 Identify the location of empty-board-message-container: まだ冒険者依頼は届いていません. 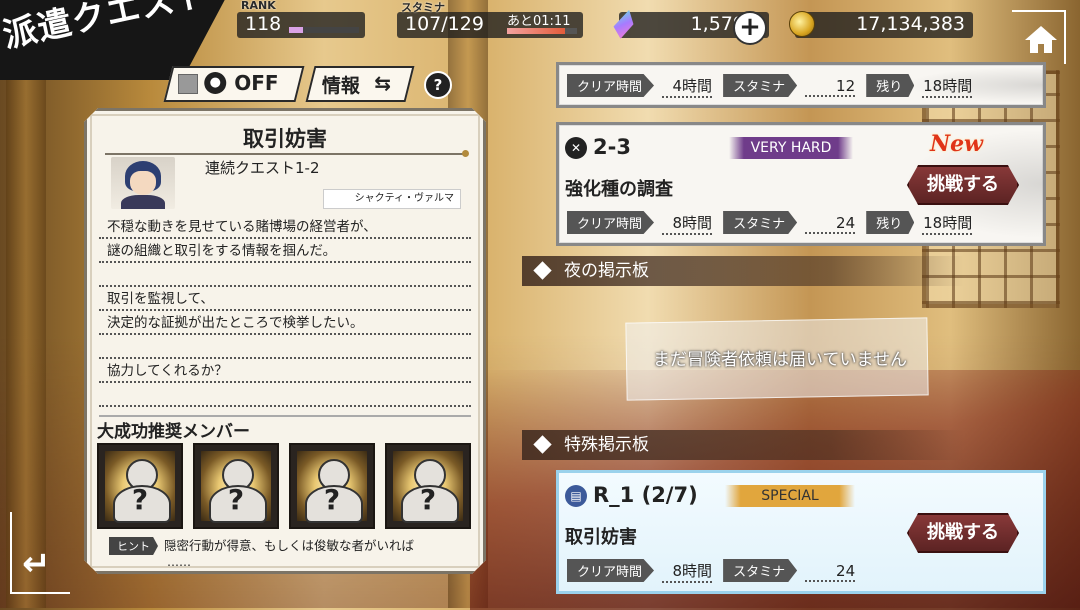
(780, 358).